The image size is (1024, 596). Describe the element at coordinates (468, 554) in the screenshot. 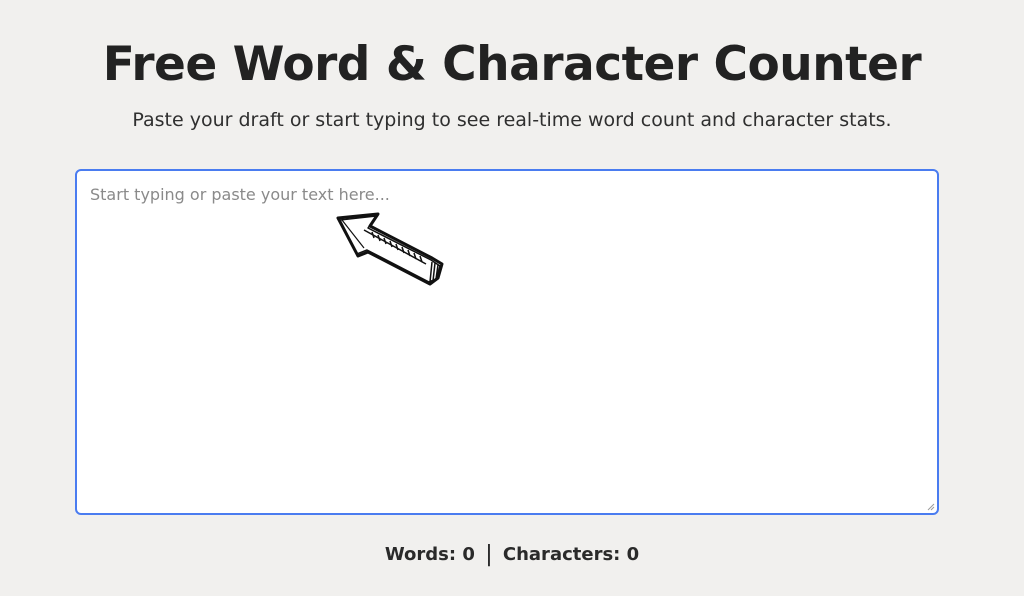

I see `words-count: 0` at that location.